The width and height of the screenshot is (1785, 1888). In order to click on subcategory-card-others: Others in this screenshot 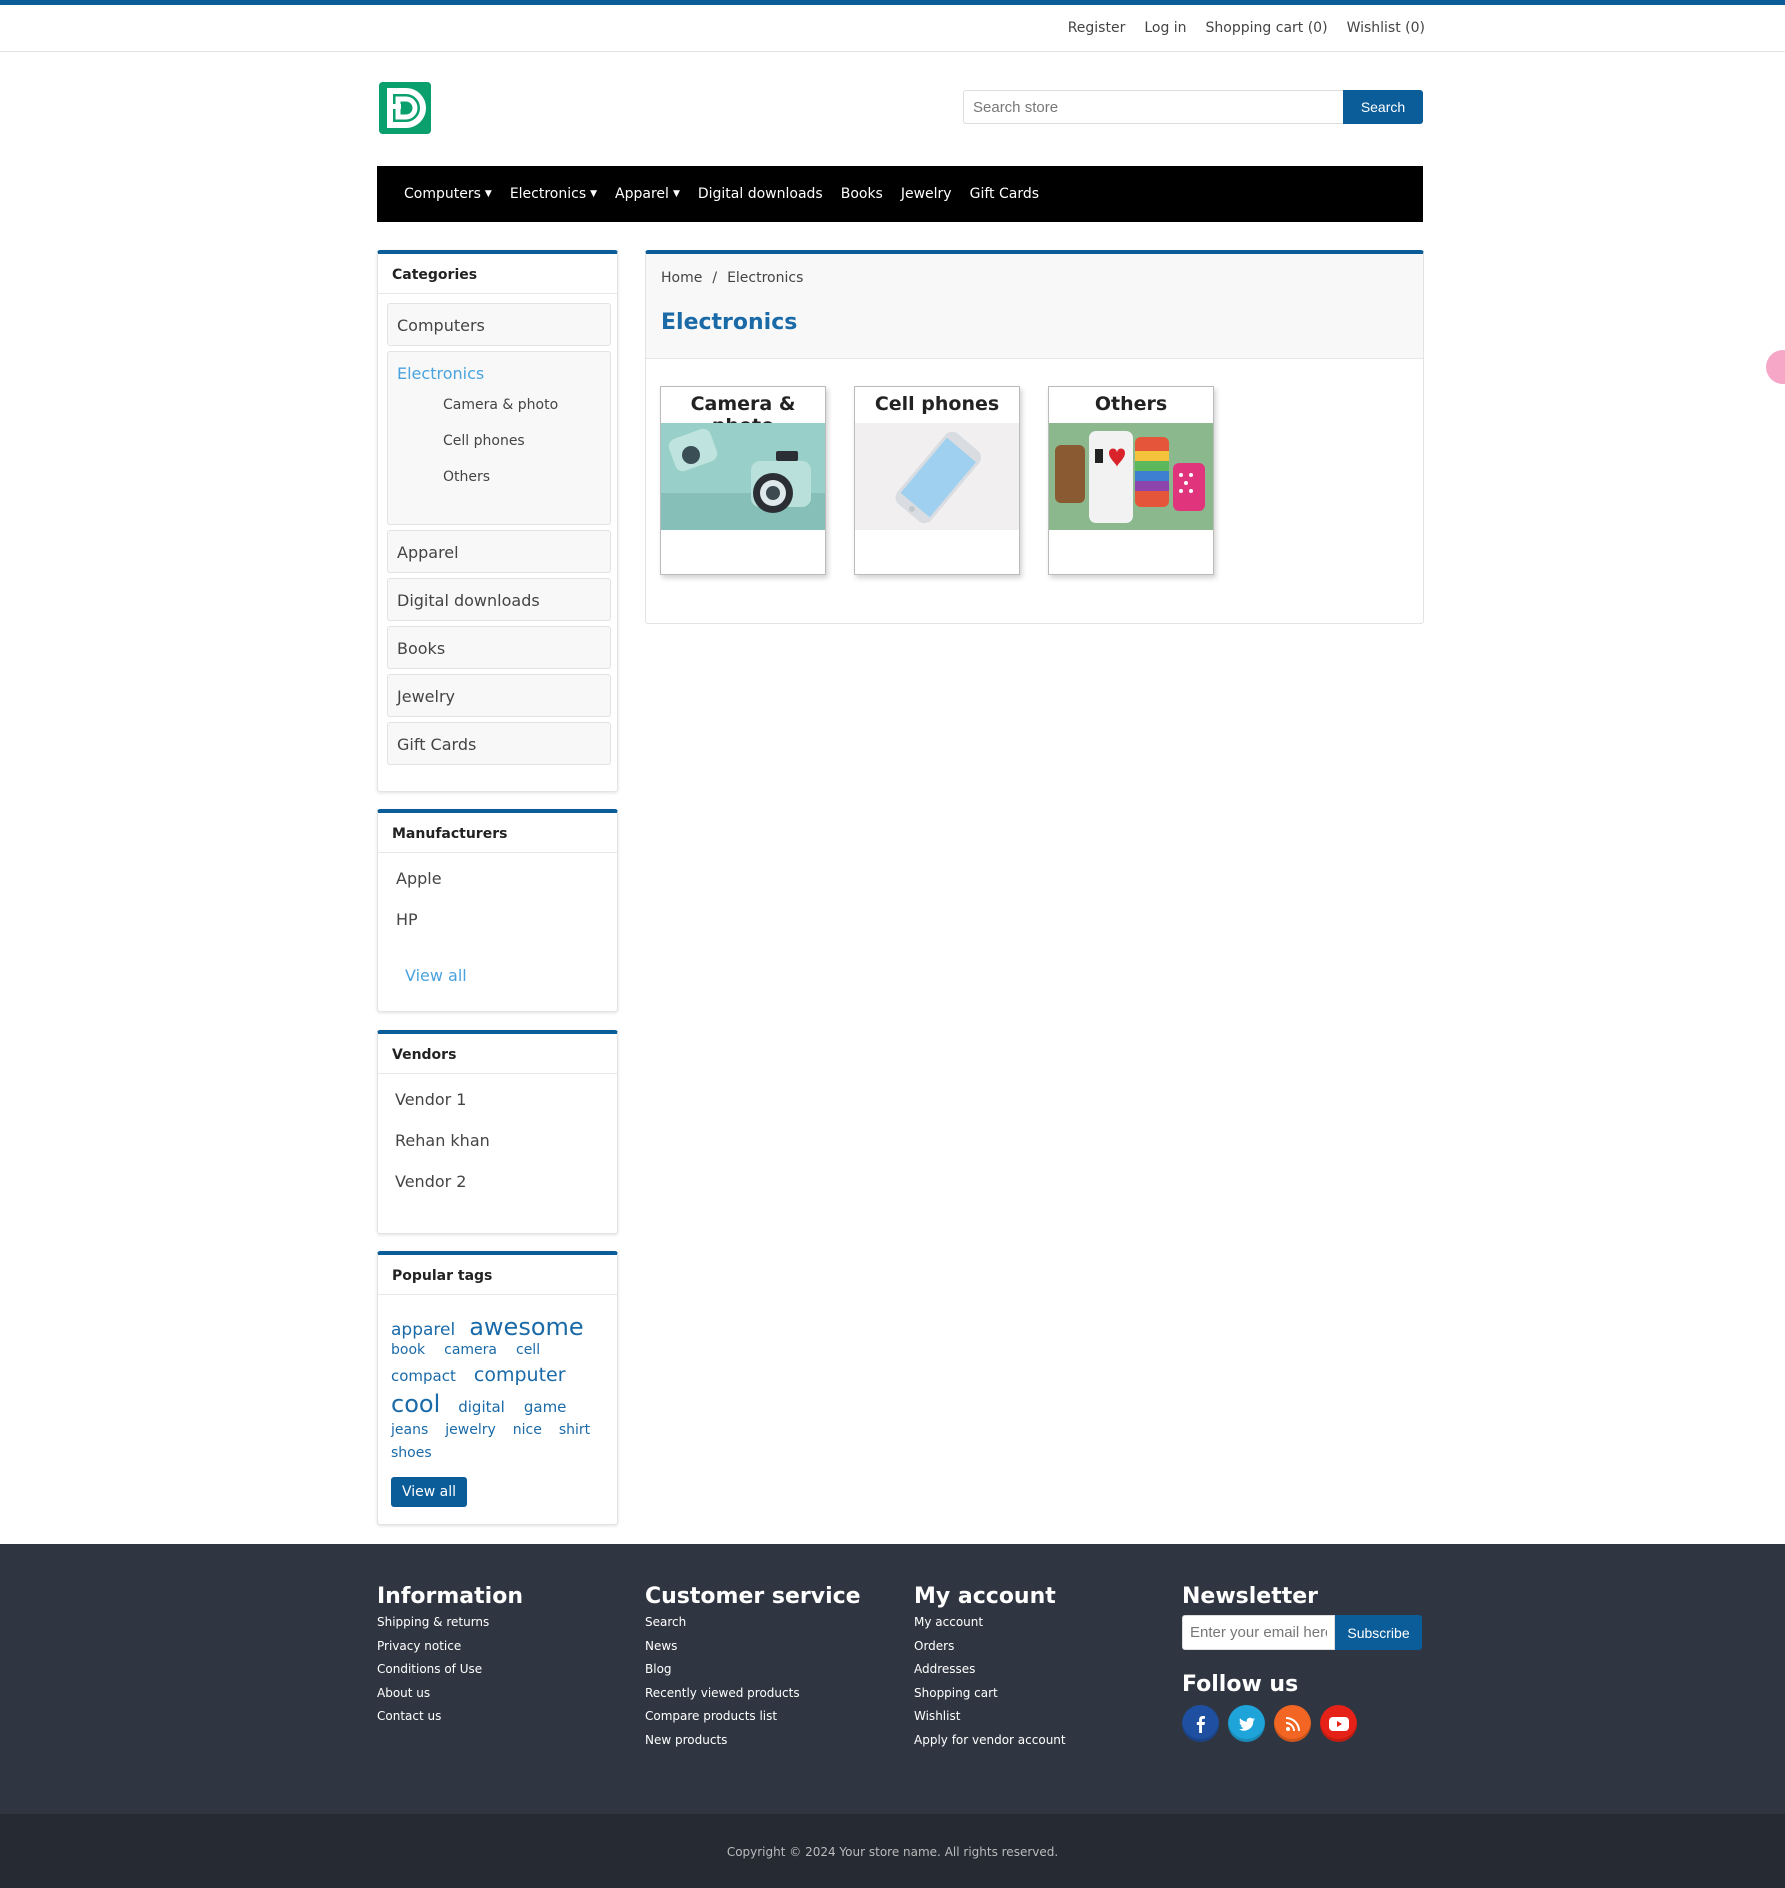, I will do `click(1131, 480)`.